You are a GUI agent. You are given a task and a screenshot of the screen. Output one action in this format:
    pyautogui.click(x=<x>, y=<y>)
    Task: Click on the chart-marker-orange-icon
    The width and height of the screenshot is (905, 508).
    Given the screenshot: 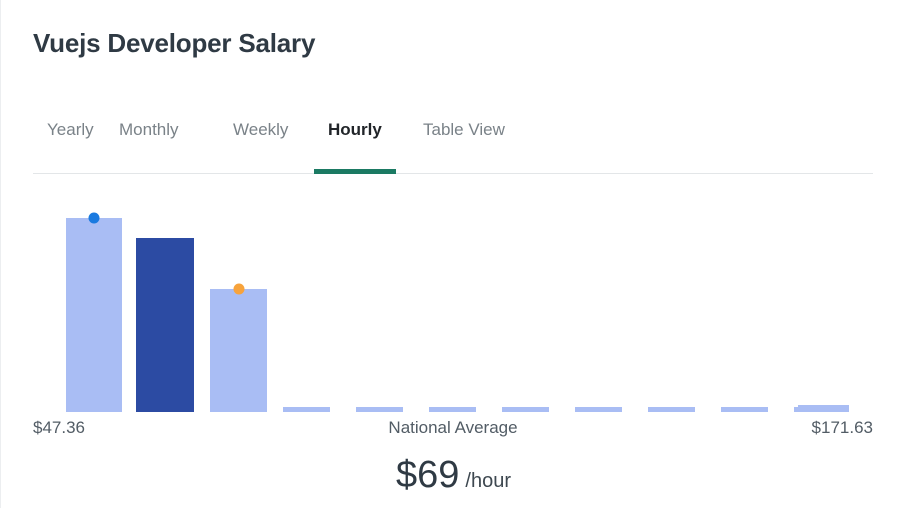 What is the action you would take?
    pyautogui.click(x=238, y=289)
    